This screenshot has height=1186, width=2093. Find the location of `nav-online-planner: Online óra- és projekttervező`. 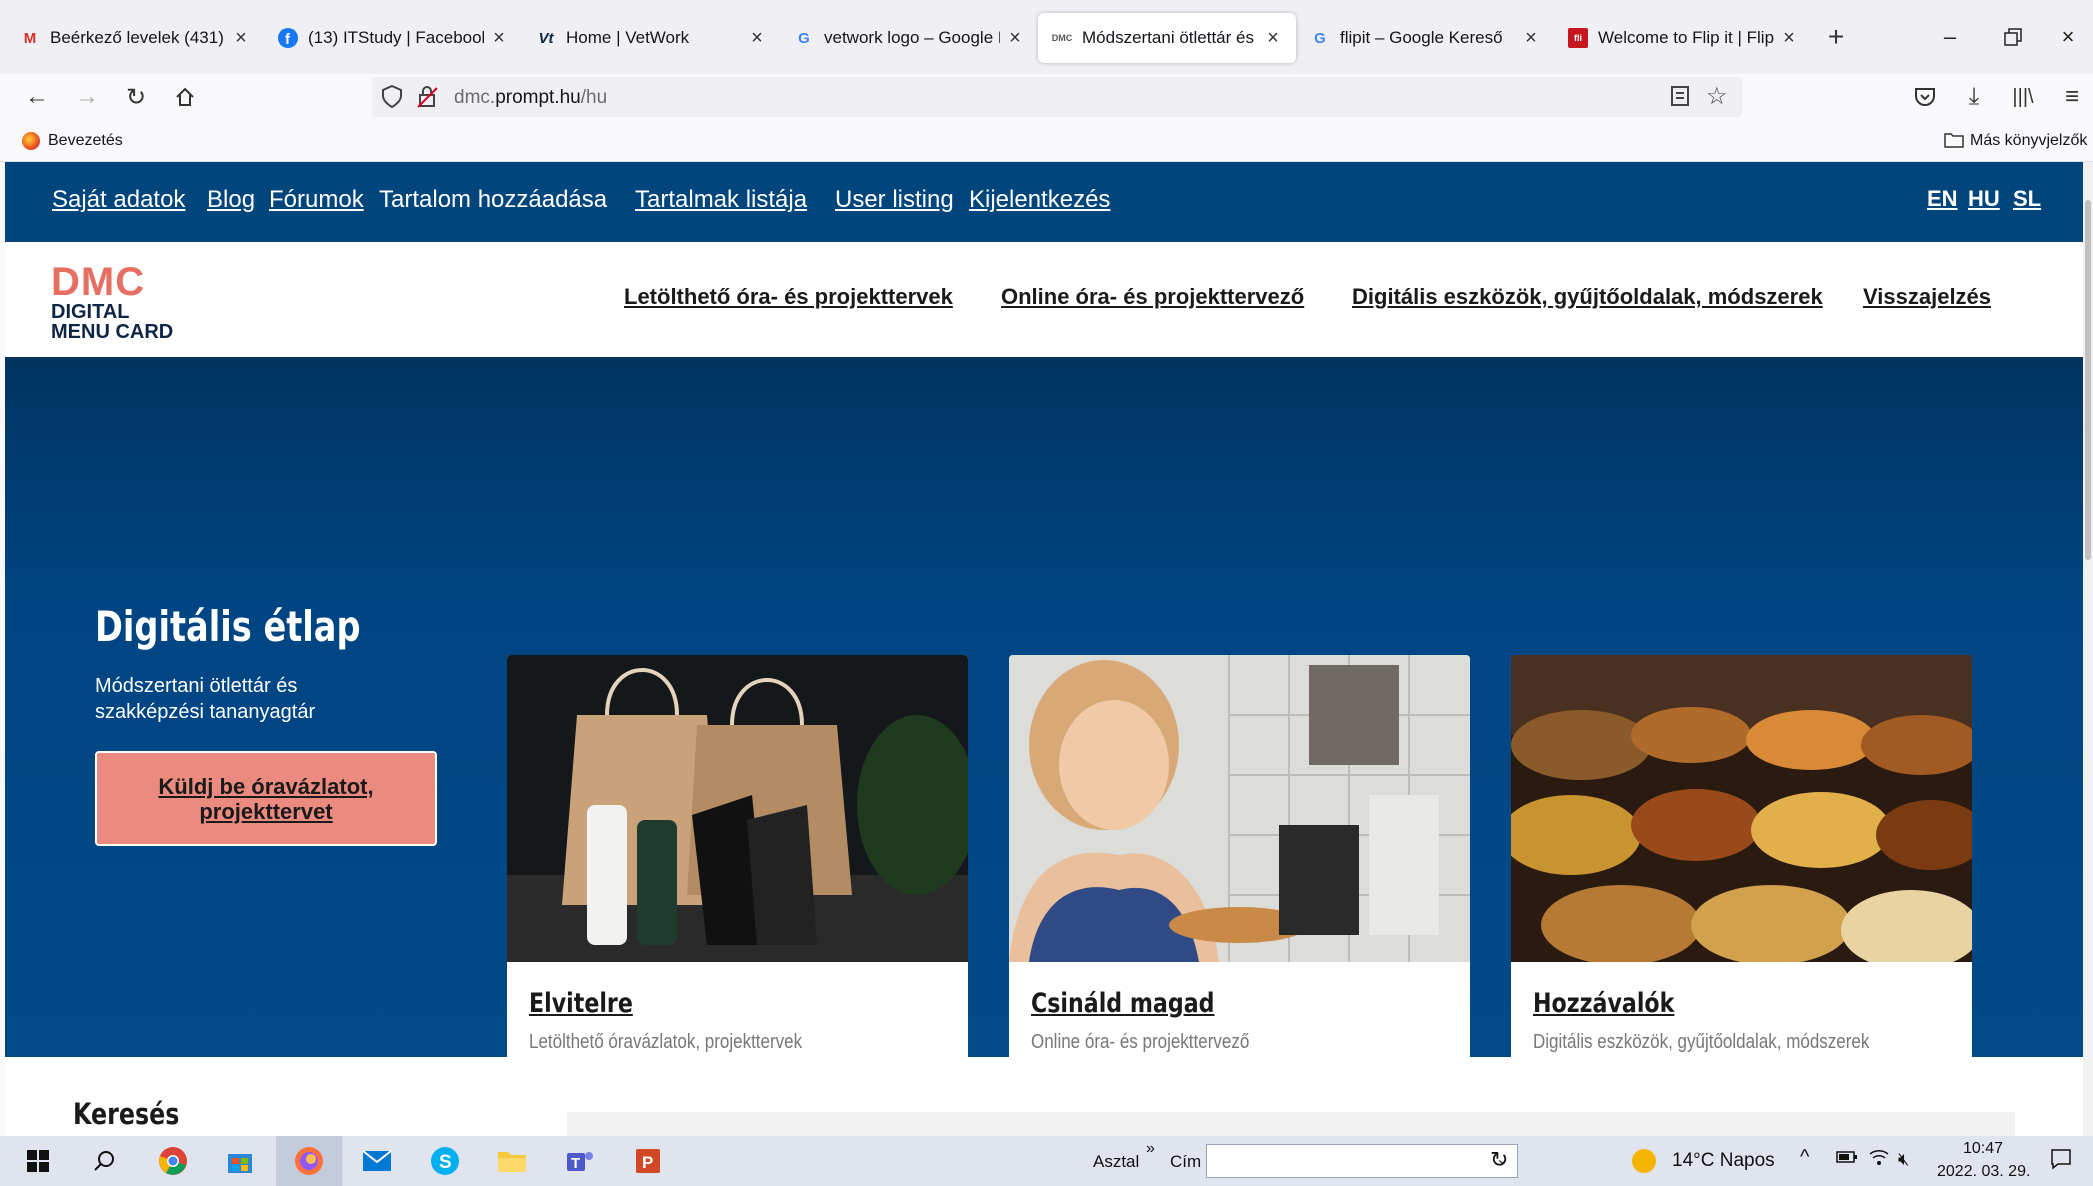

nav-online-planner: Online óra- és projekttervező is located at coordinates (1152, 297).